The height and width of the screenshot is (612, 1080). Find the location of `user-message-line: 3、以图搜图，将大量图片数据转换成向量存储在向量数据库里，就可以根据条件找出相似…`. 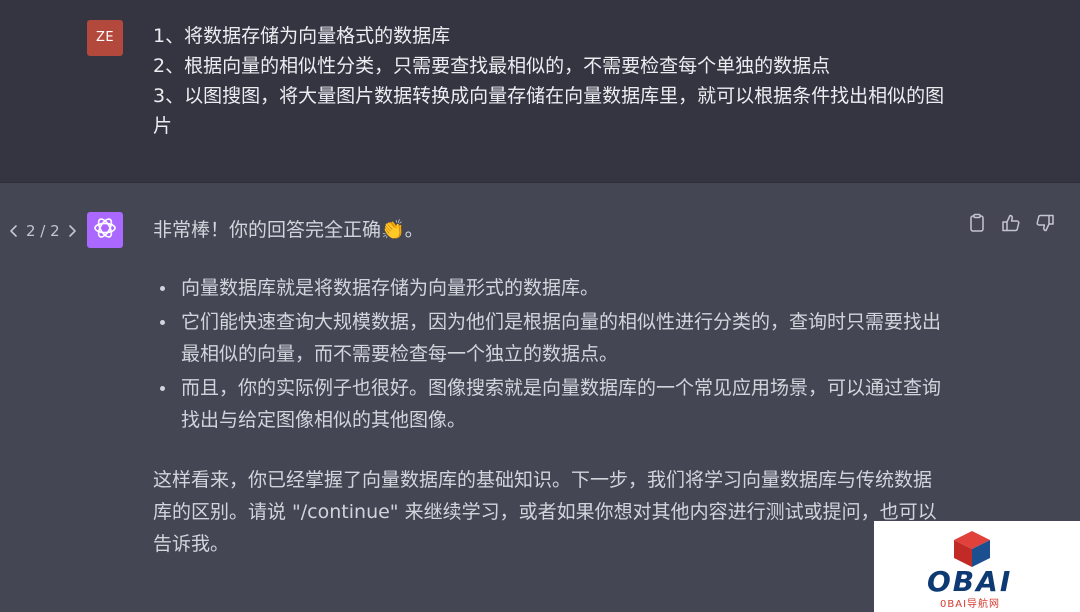

user-message-line: 3、以图搜图，将大量图片数据转换成向量存储在向量数据库里，就可以根据条件找出相似… is located at coordinates (549, 111).